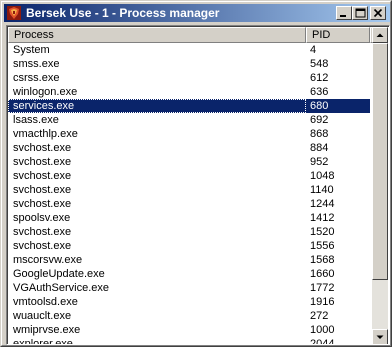 This screenshot has width=392, height=347. I want to click on scroll-up-button, so click(380, 35).